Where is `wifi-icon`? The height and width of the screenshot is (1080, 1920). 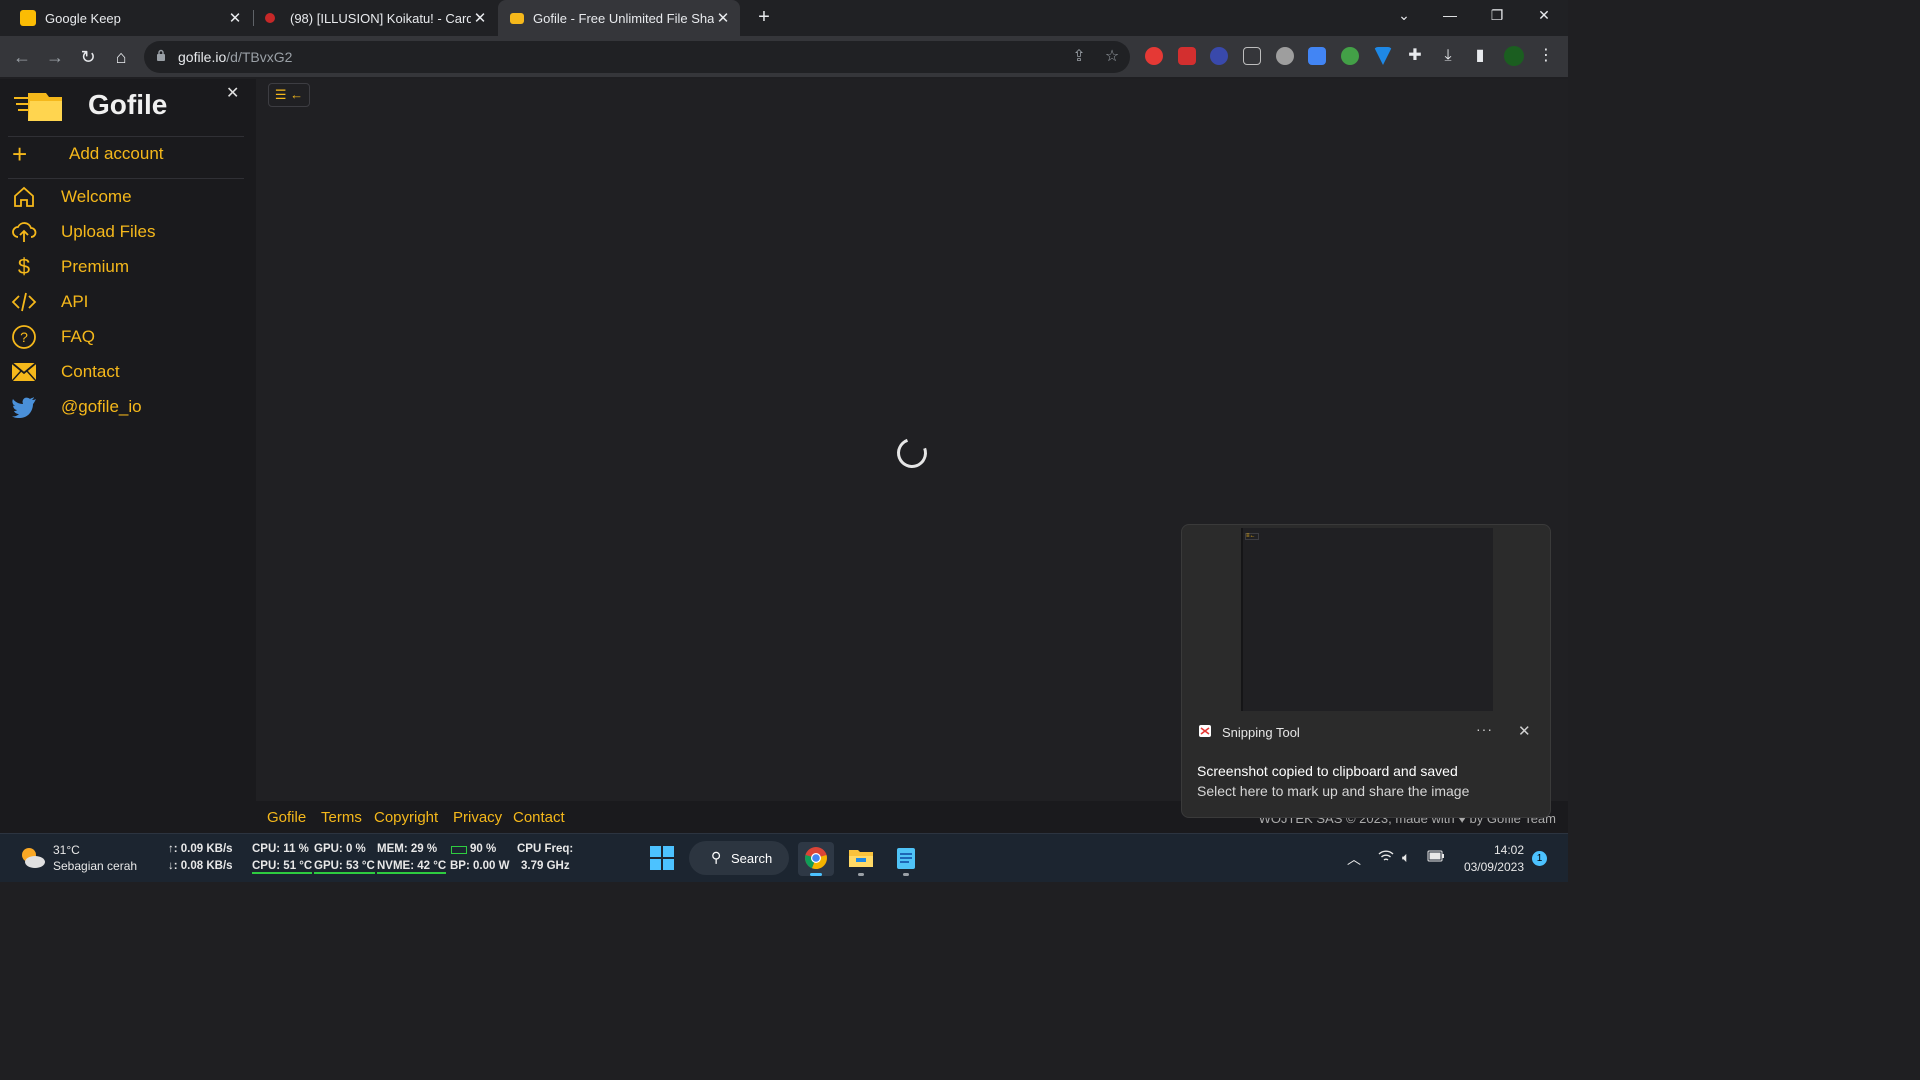 wifi-icon is located at coordinates (1386, 857).